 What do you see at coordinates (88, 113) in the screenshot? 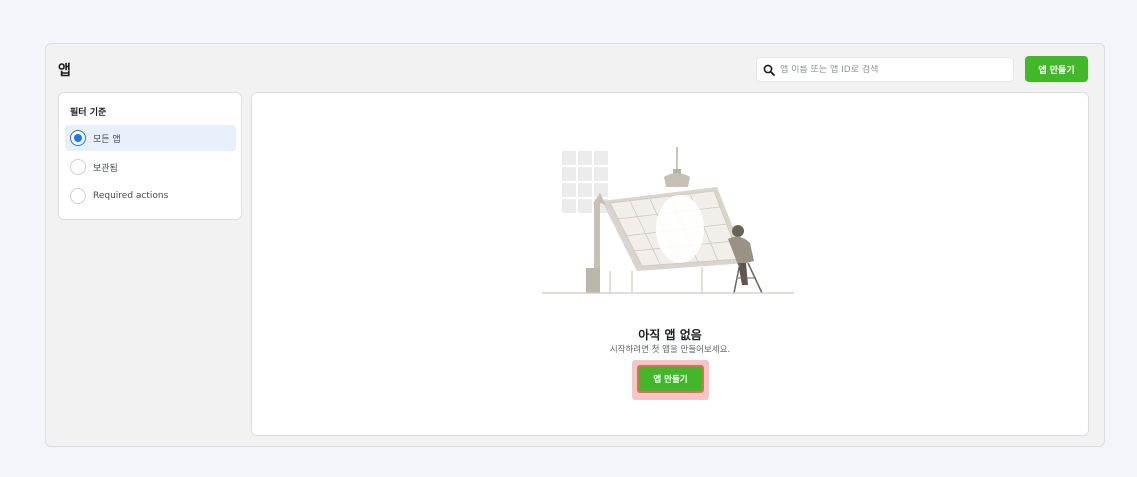
I see `filter-title: 필터 기준` at bounding box center [88, 113].